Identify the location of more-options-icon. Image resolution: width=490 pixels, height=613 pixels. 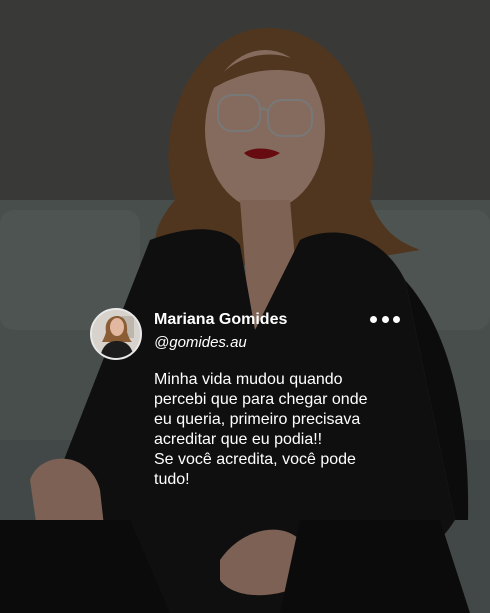
(385, 319).